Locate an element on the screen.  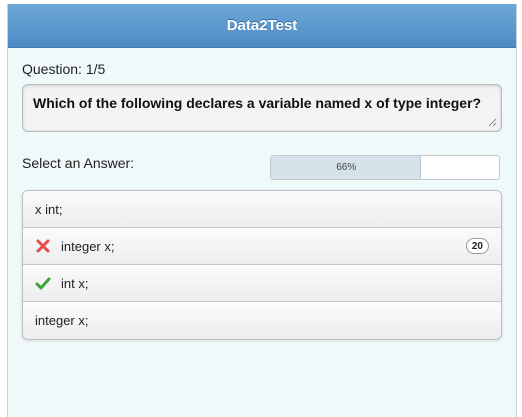
title-bar: Data2Test is located at coordinates (262, 26).